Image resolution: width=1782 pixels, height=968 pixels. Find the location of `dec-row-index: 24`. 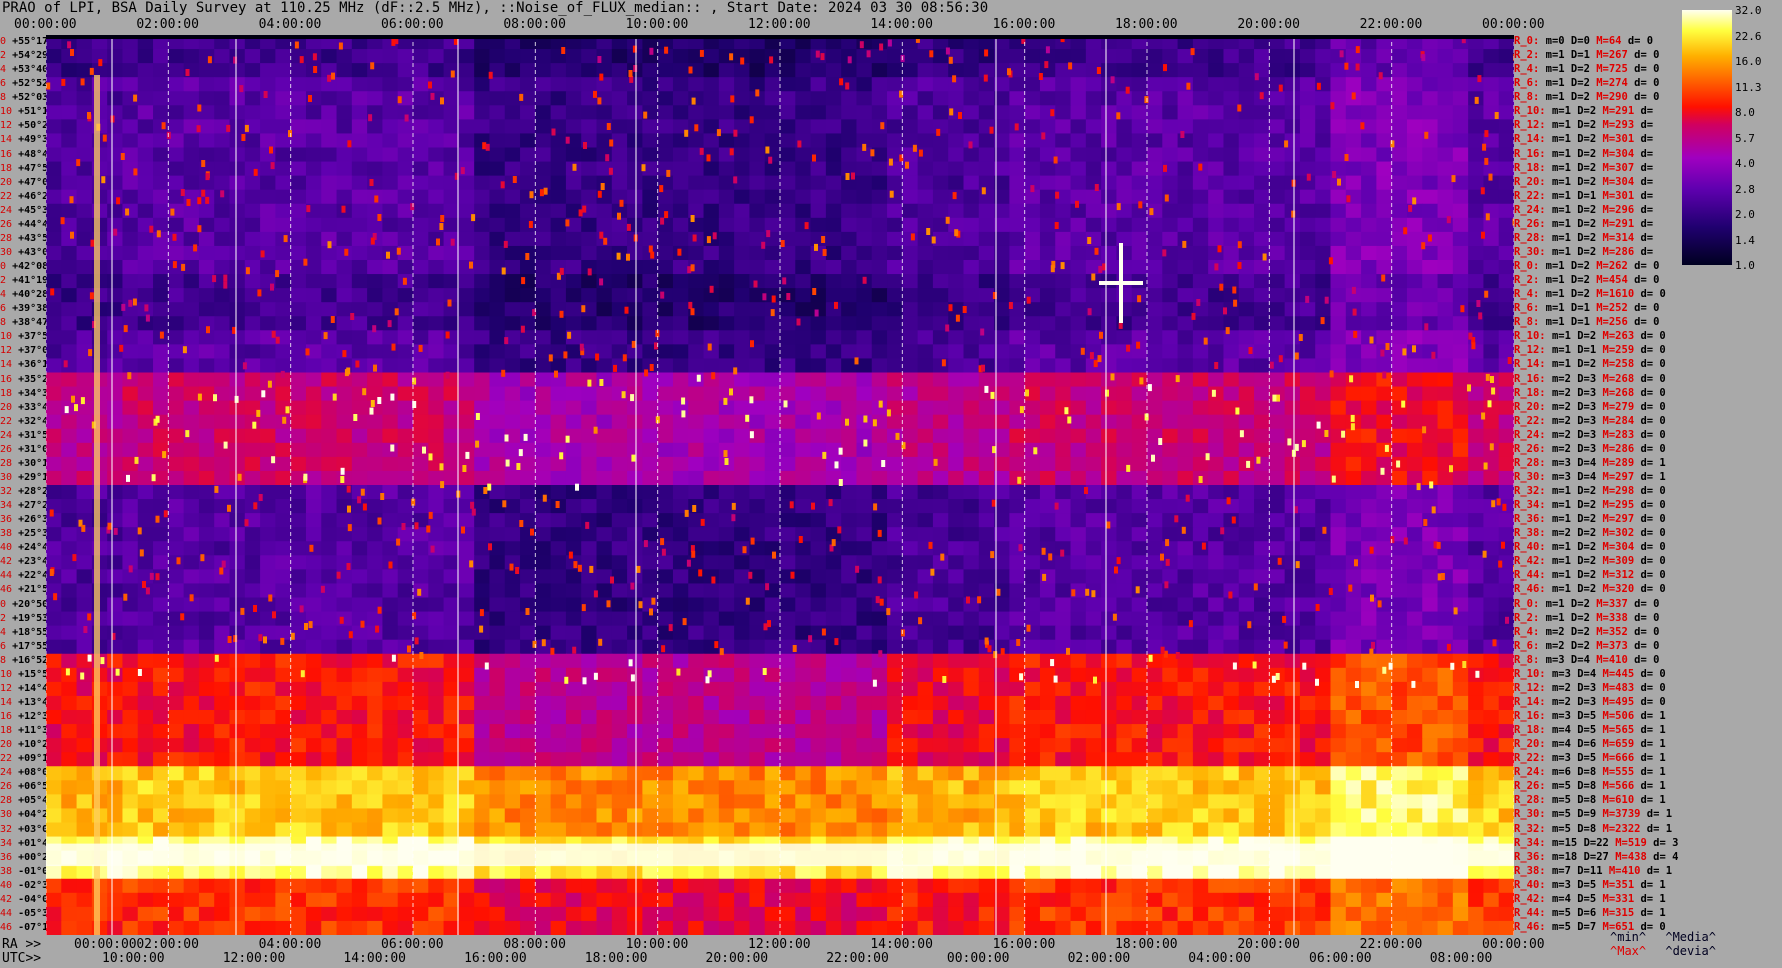

dec-row-index: 24 is located at coordinates (6, 435).